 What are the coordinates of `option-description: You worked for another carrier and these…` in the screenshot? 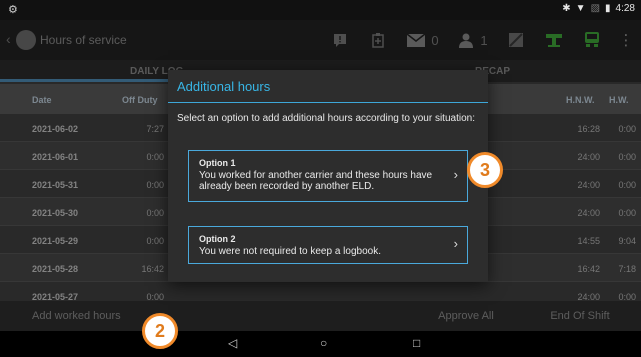 It's located at (316, 181).